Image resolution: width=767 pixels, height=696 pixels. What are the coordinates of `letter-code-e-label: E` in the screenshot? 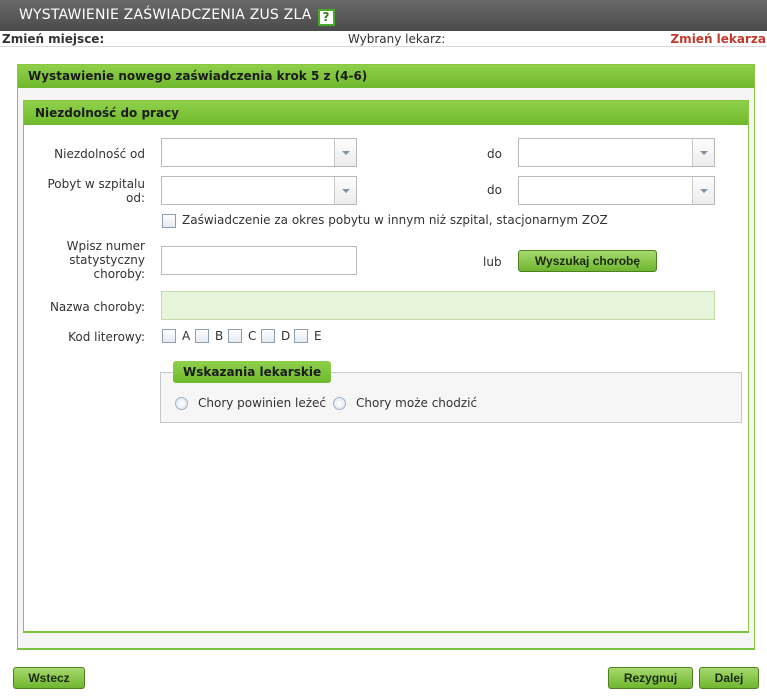 It's located at (318, 336).